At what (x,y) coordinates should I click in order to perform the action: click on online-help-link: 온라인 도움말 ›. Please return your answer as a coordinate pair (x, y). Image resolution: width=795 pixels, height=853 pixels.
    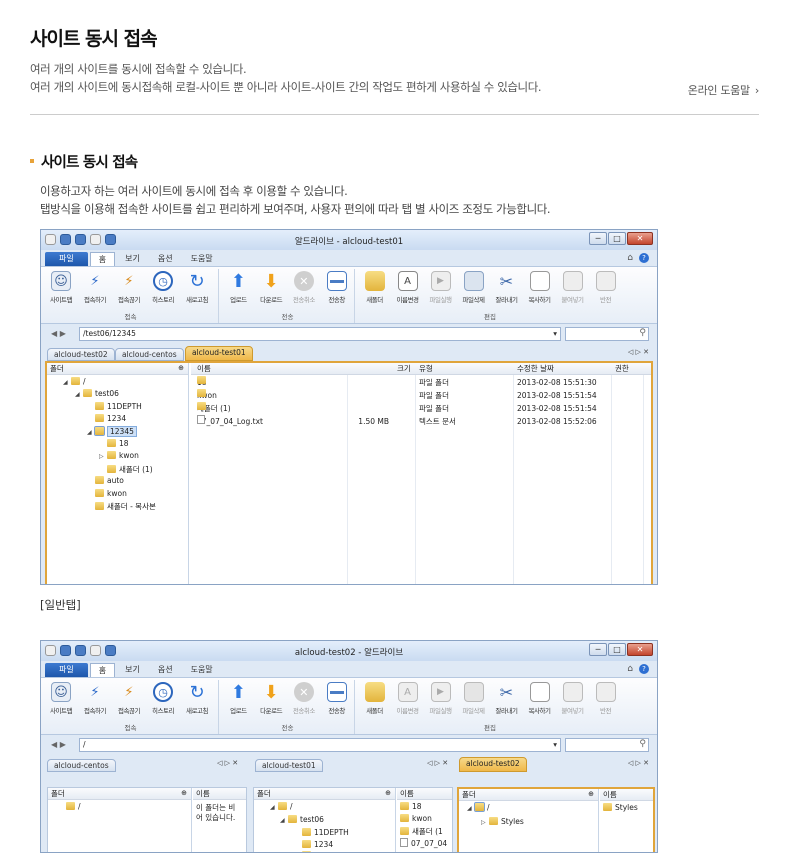
    Looking at the image, I should click on (724, 90).